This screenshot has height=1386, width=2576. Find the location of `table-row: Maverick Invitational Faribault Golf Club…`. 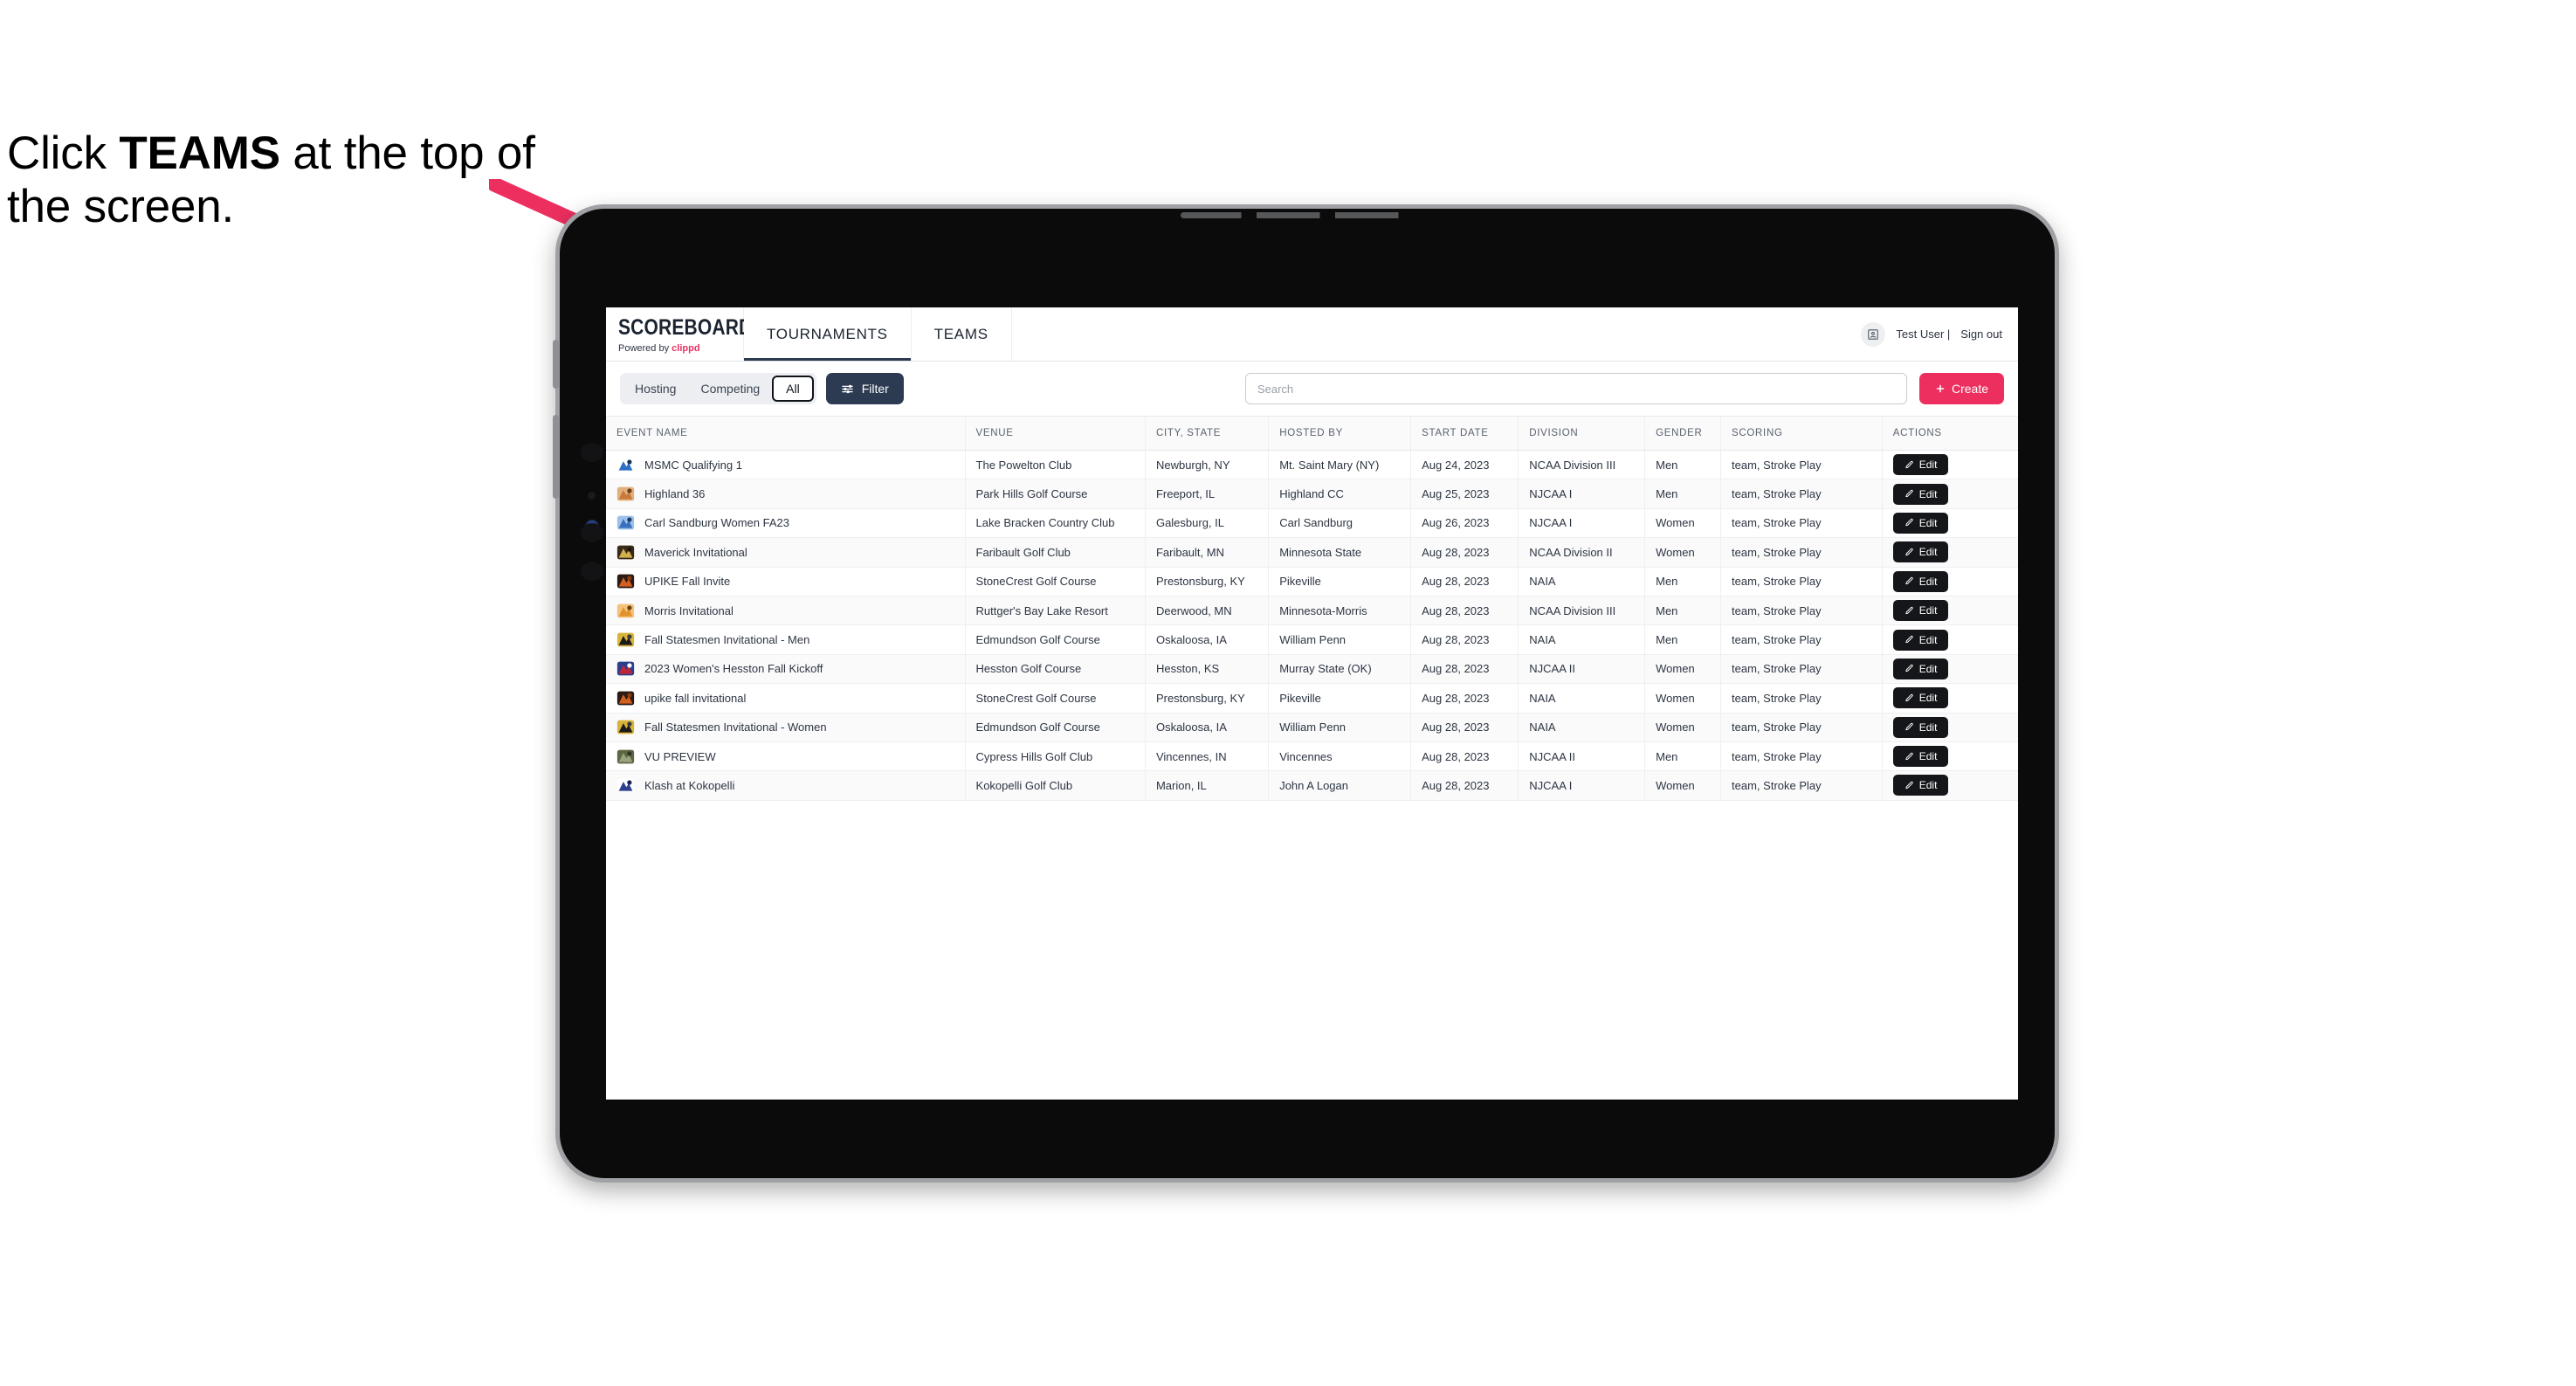

table-row: Maverick Invitational Faribault Golf Club… is located at coordinates (1312, 552).